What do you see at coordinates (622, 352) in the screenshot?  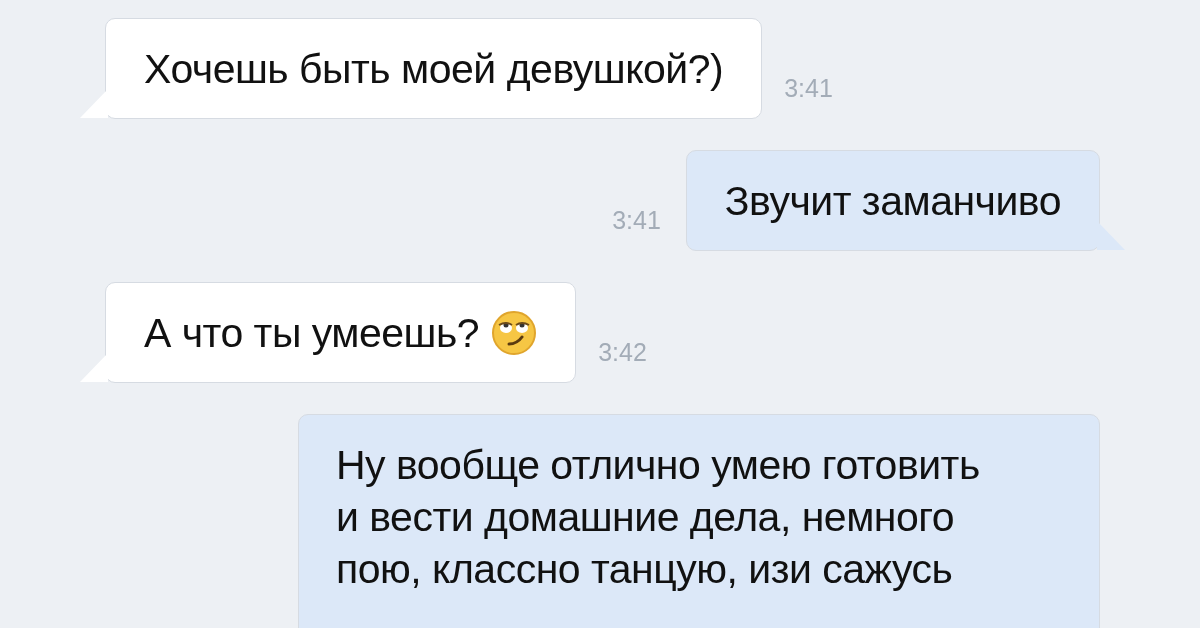 I see `message-time: 3:42` at bounding box center [622, 352].